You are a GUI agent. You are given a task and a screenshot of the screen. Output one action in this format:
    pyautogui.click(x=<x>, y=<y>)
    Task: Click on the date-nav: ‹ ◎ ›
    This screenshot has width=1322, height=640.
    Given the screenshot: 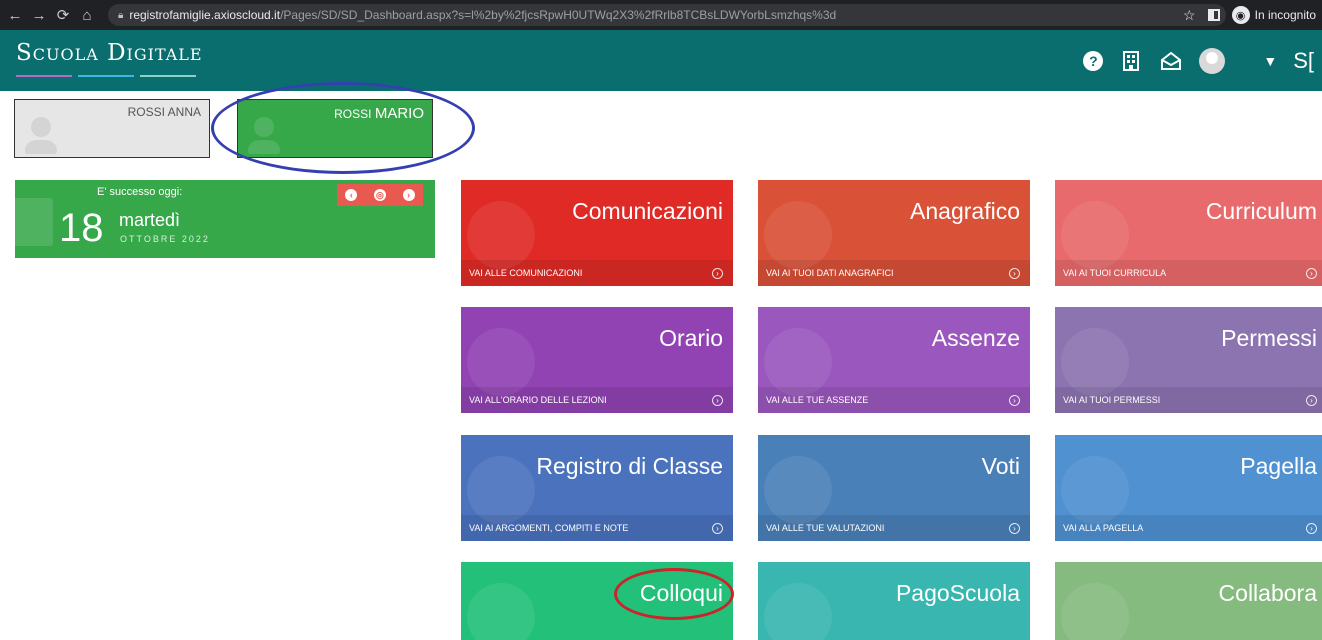 What is the action you would take?
    pyautogui.click(x=380, y=195)
    